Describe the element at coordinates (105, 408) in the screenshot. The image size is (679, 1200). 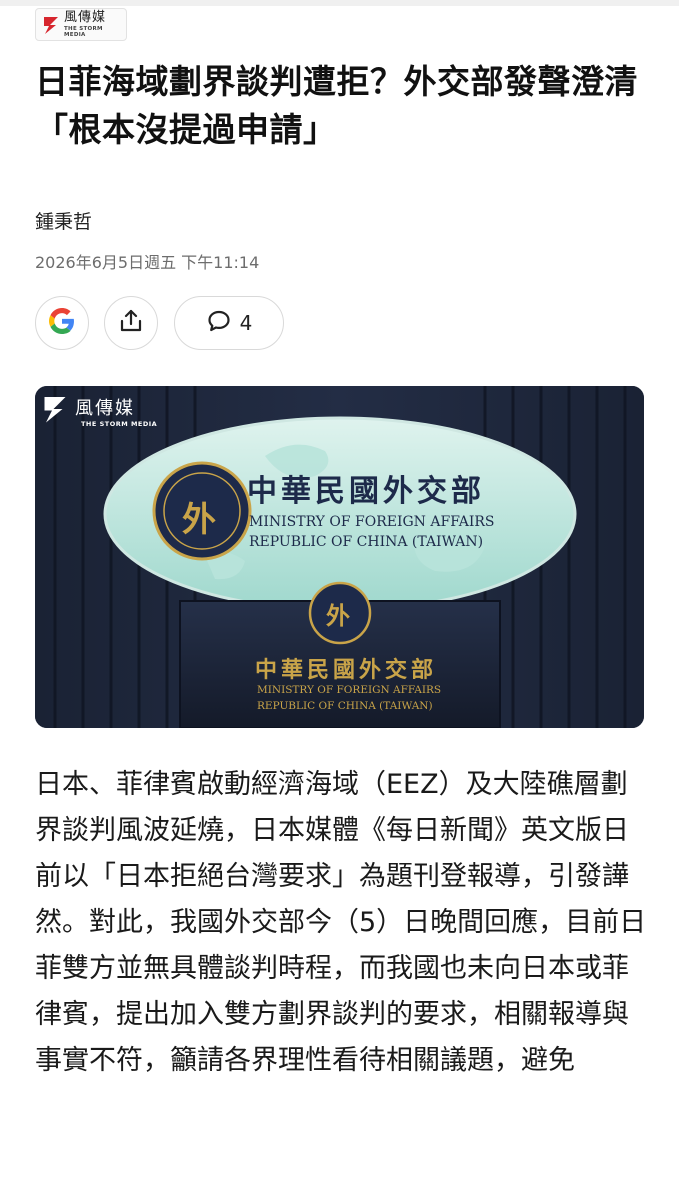
I see `hero-watermark-zh: 風傳媒` at that location.